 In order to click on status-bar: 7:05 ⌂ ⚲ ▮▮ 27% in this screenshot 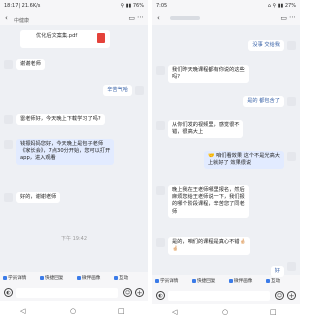, I will do `click(226, 5)`.